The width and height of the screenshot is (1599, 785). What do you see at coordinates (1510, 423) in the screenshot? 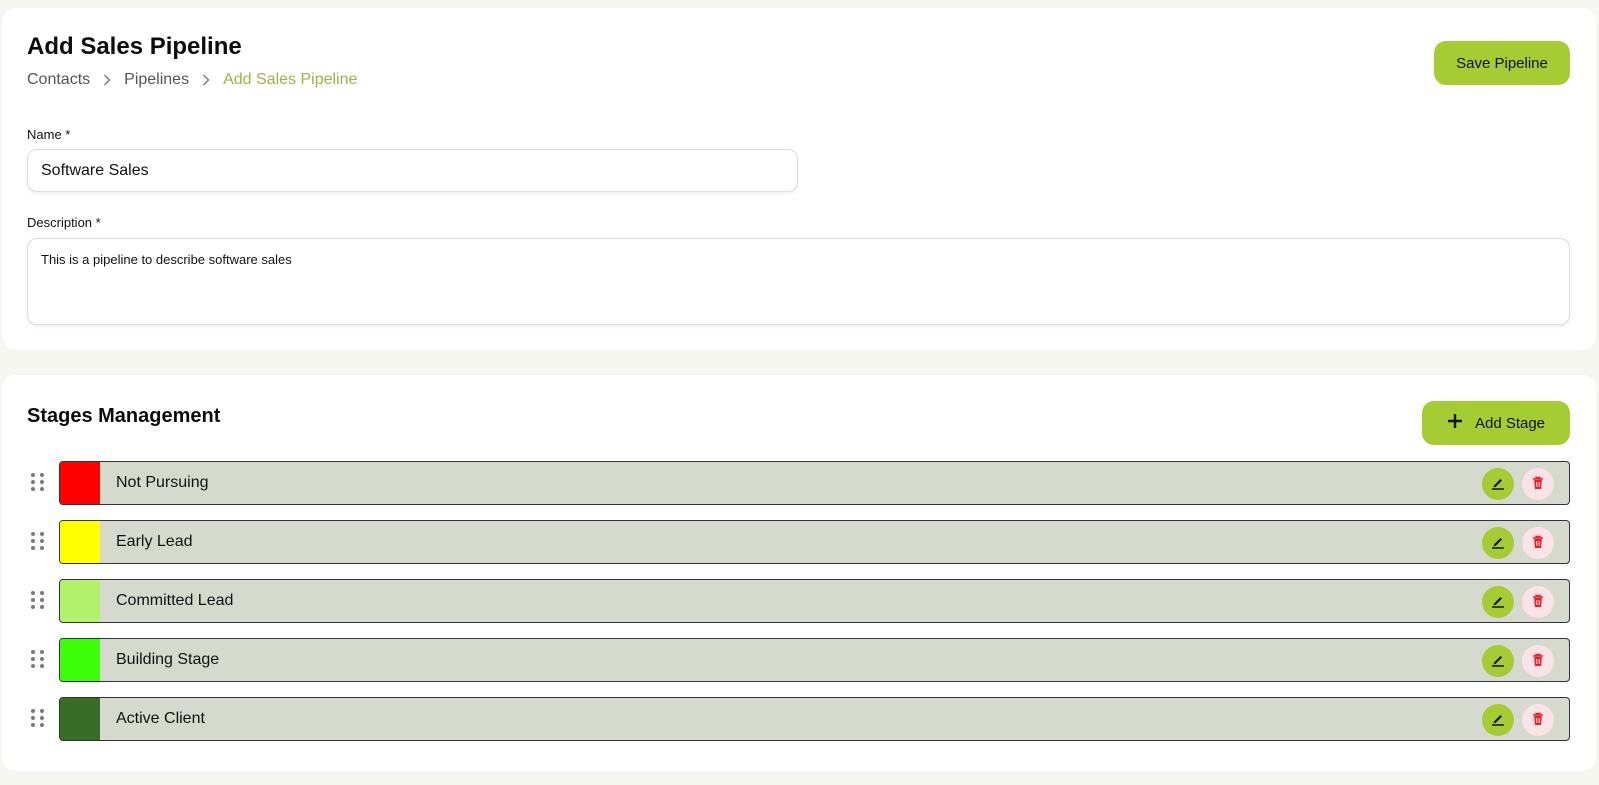
I see `add-stage-label: Add Stage` at bounding box center [1510, 423].